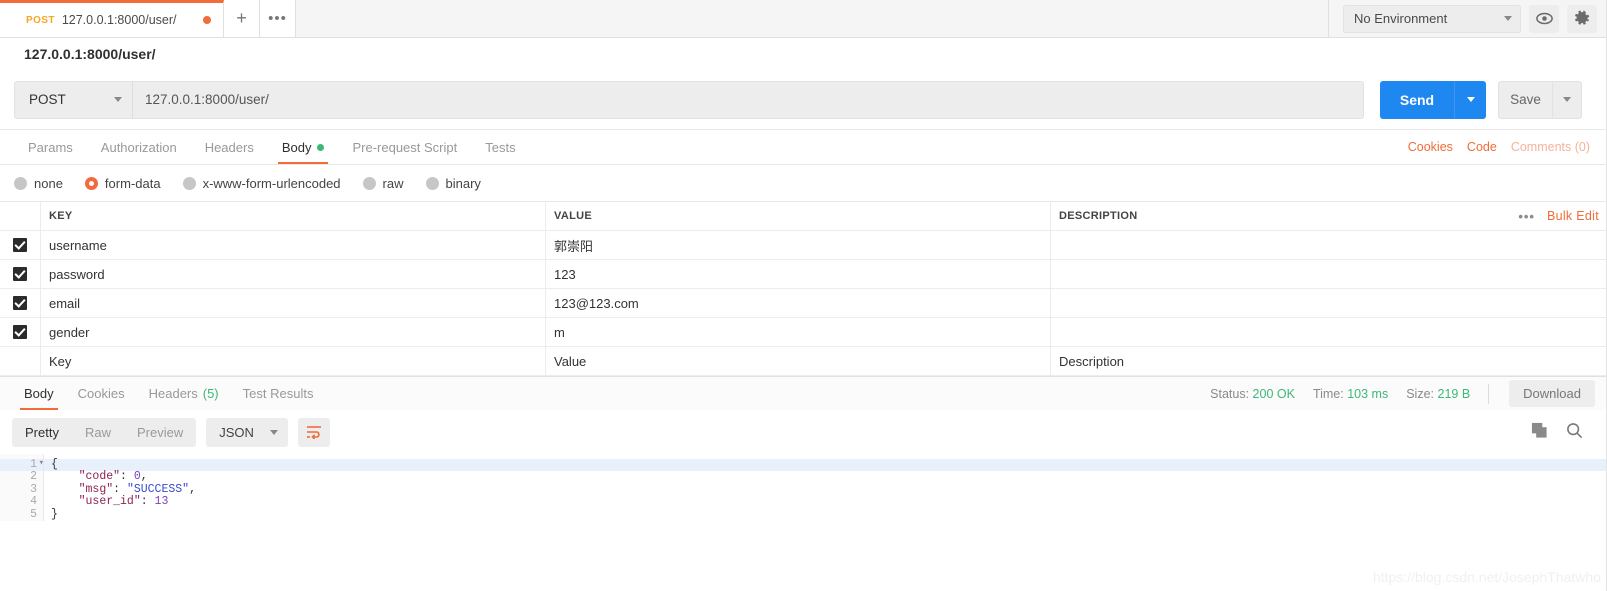 This screenshot has width=1607, height=591. I want to click on table-options-button: •••, so click(1526, 216).